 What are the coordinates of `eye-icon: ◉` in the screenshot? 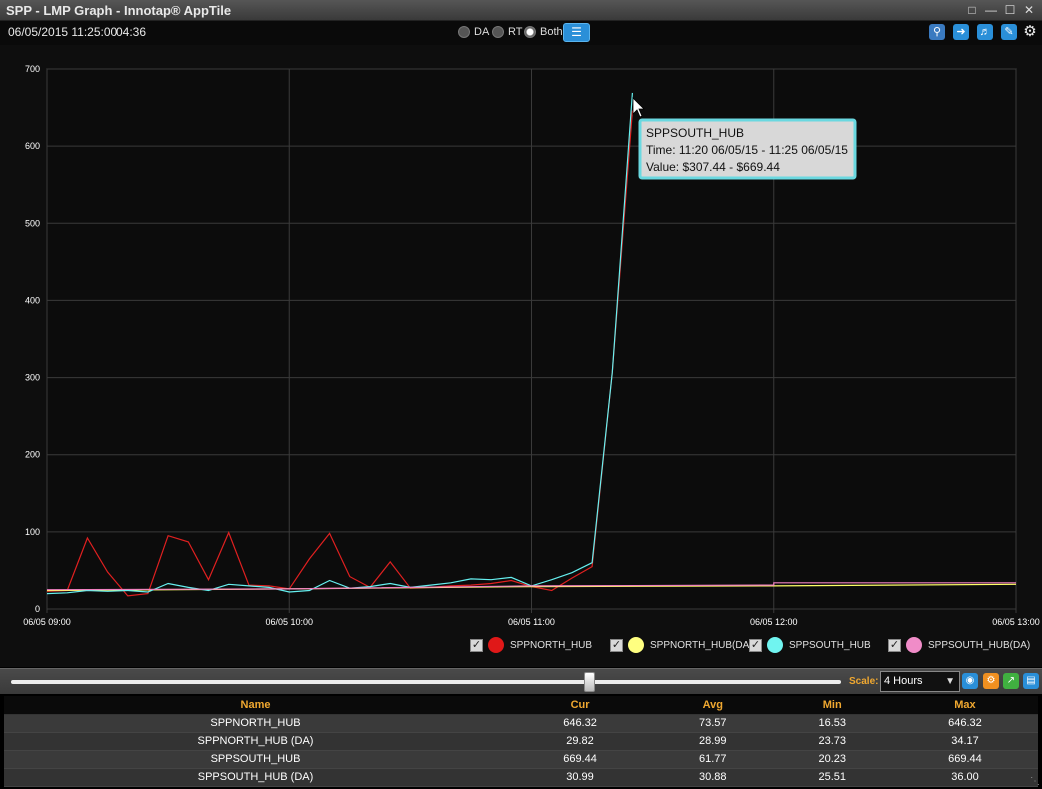 It's located at (970, 681).